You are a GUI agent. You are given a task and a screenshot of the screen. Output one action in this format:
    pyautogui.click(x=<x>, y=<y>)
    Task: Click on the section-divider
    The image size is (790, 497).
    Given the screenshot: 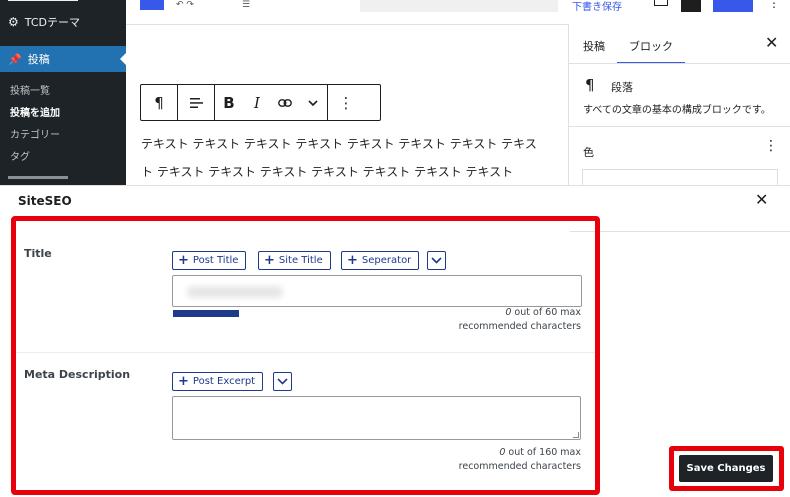 What is the action you would take?
    pyautogui.click(x=679, y=126)
    